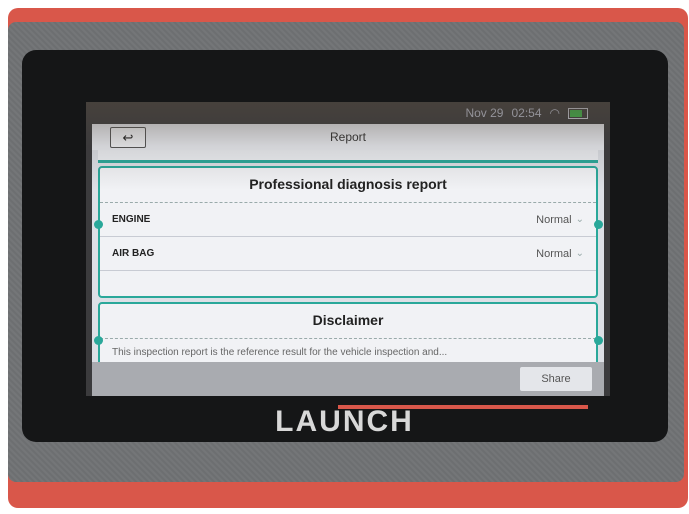 The image size is (689, 514). What do you see at coordinates (348, 321) in the screenshot?
I see `disclaimer-title: Disclaimer` at bounding box center [348, 321].